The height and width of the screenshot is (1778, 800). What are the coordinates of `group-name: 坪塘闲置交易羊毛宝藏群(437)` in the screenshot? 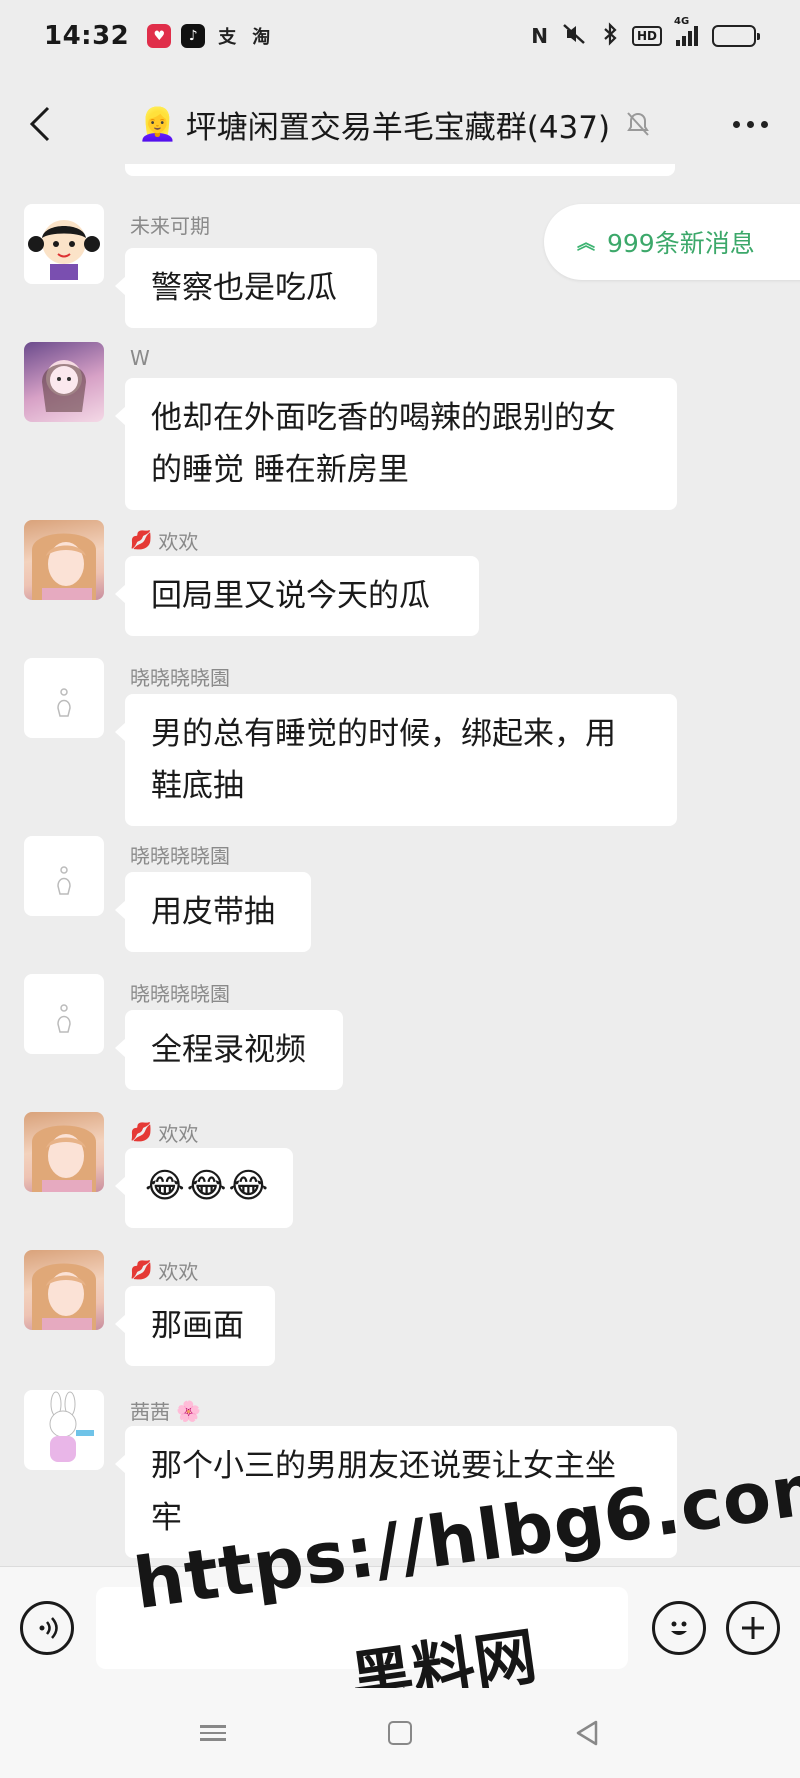 It's located at (398, 127).